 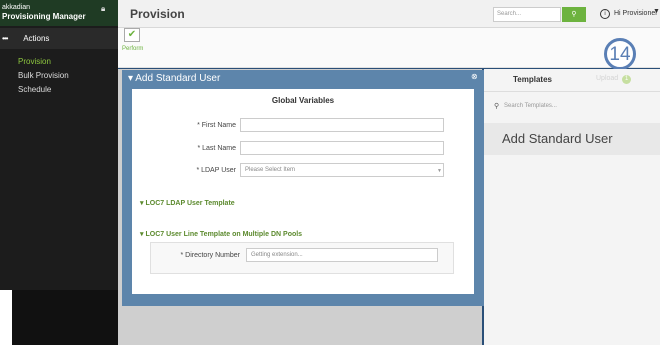 What do you see at coordinates (627, 79) in the screenshot?
I see `upload-count-badge: 1` at bounding box center [627, 79].